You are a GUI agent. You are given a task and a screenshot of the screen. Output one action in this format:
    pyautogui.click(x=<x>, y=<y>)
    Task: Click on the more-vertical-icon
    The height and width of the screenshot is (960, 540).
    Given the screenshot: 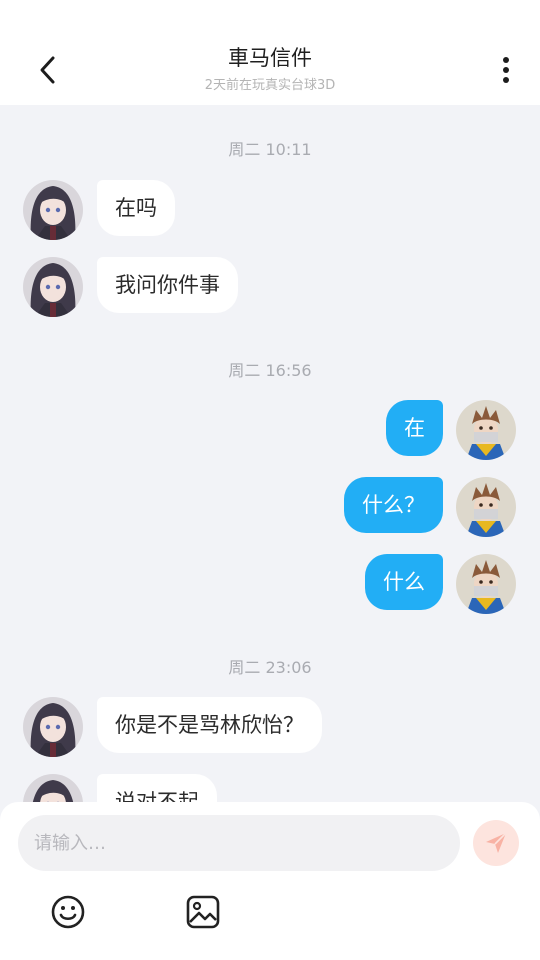 What is the action you would take?
    pyautogui.click(x=506, y=70)
    